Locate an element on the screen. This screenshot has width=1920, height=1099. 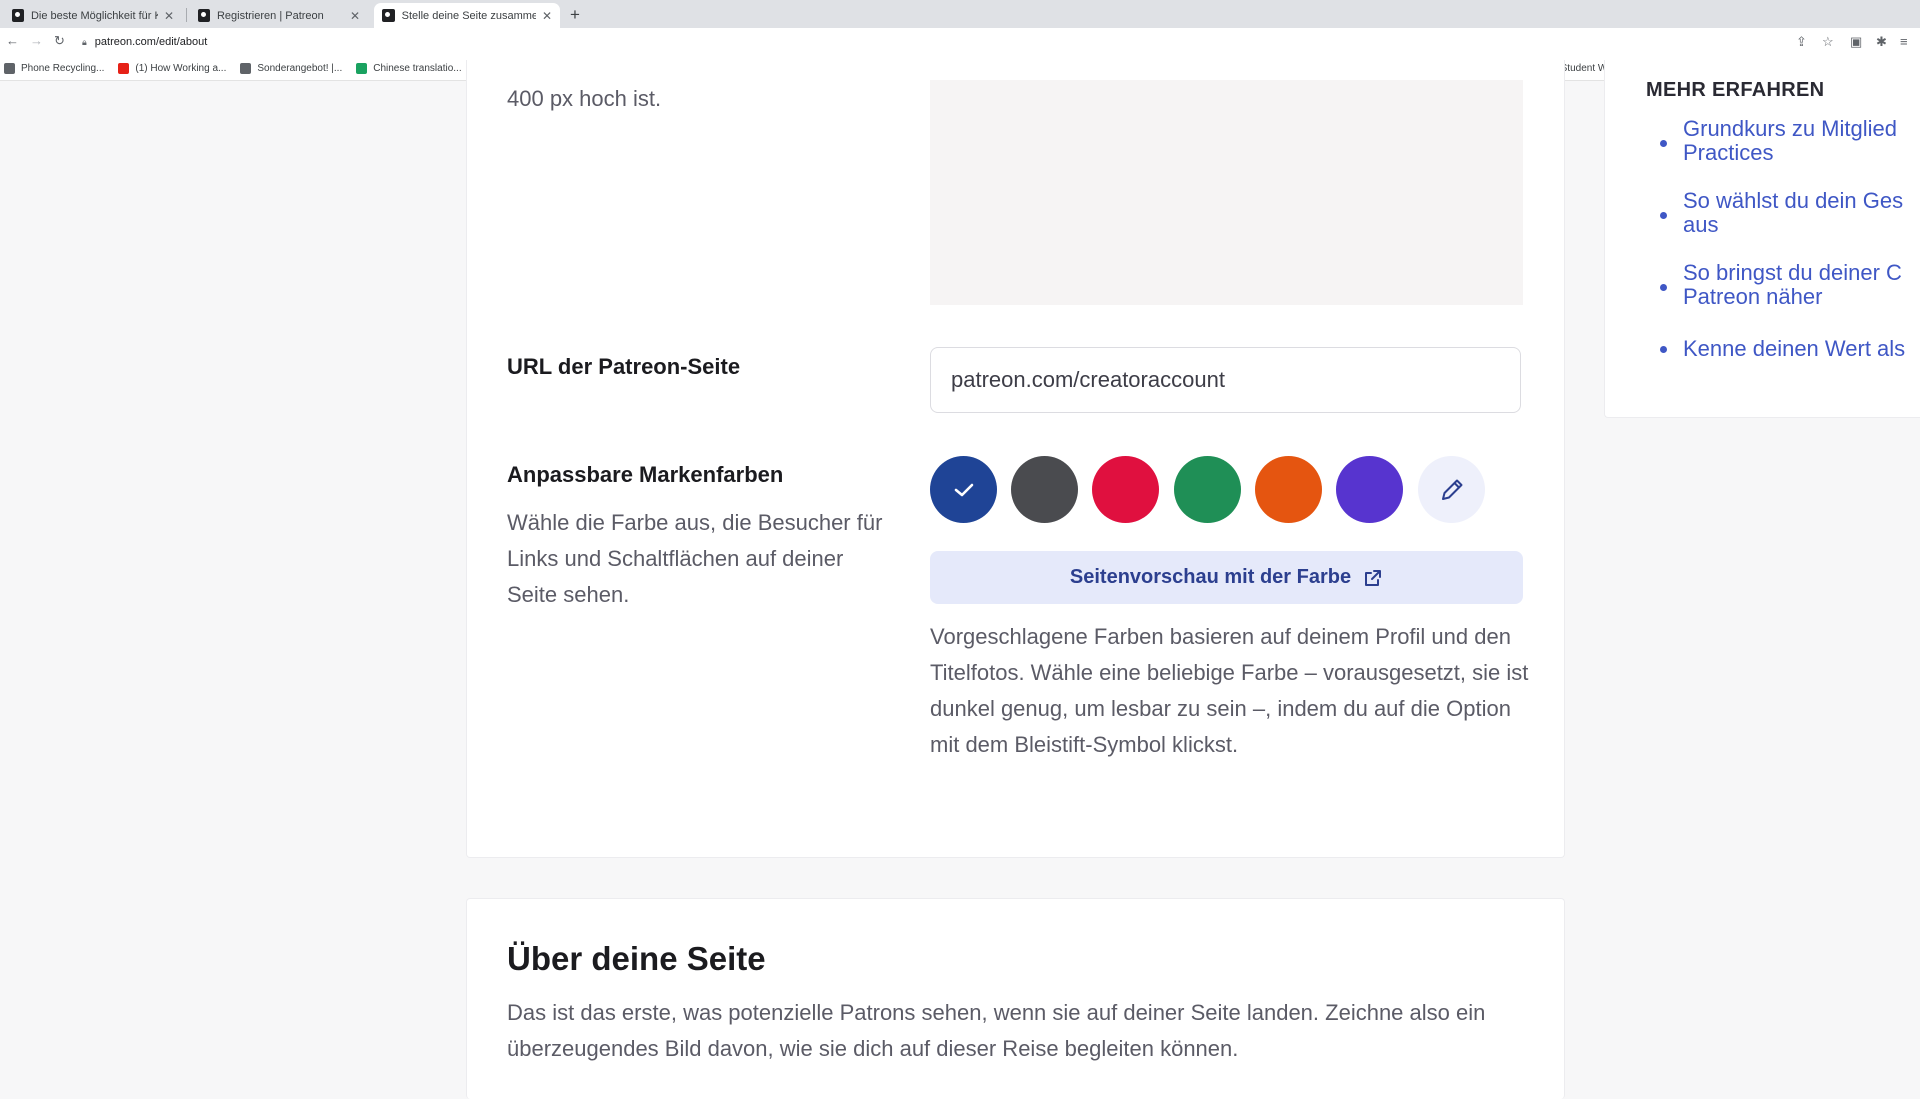
back-arrow-icon: ← is located at coordinates (12, 40).